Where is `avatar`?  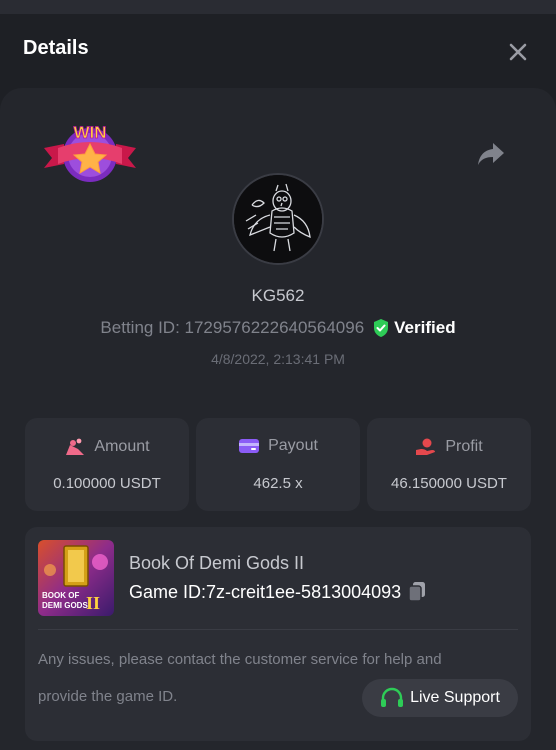
avatar is located at coordinates (278, 219).